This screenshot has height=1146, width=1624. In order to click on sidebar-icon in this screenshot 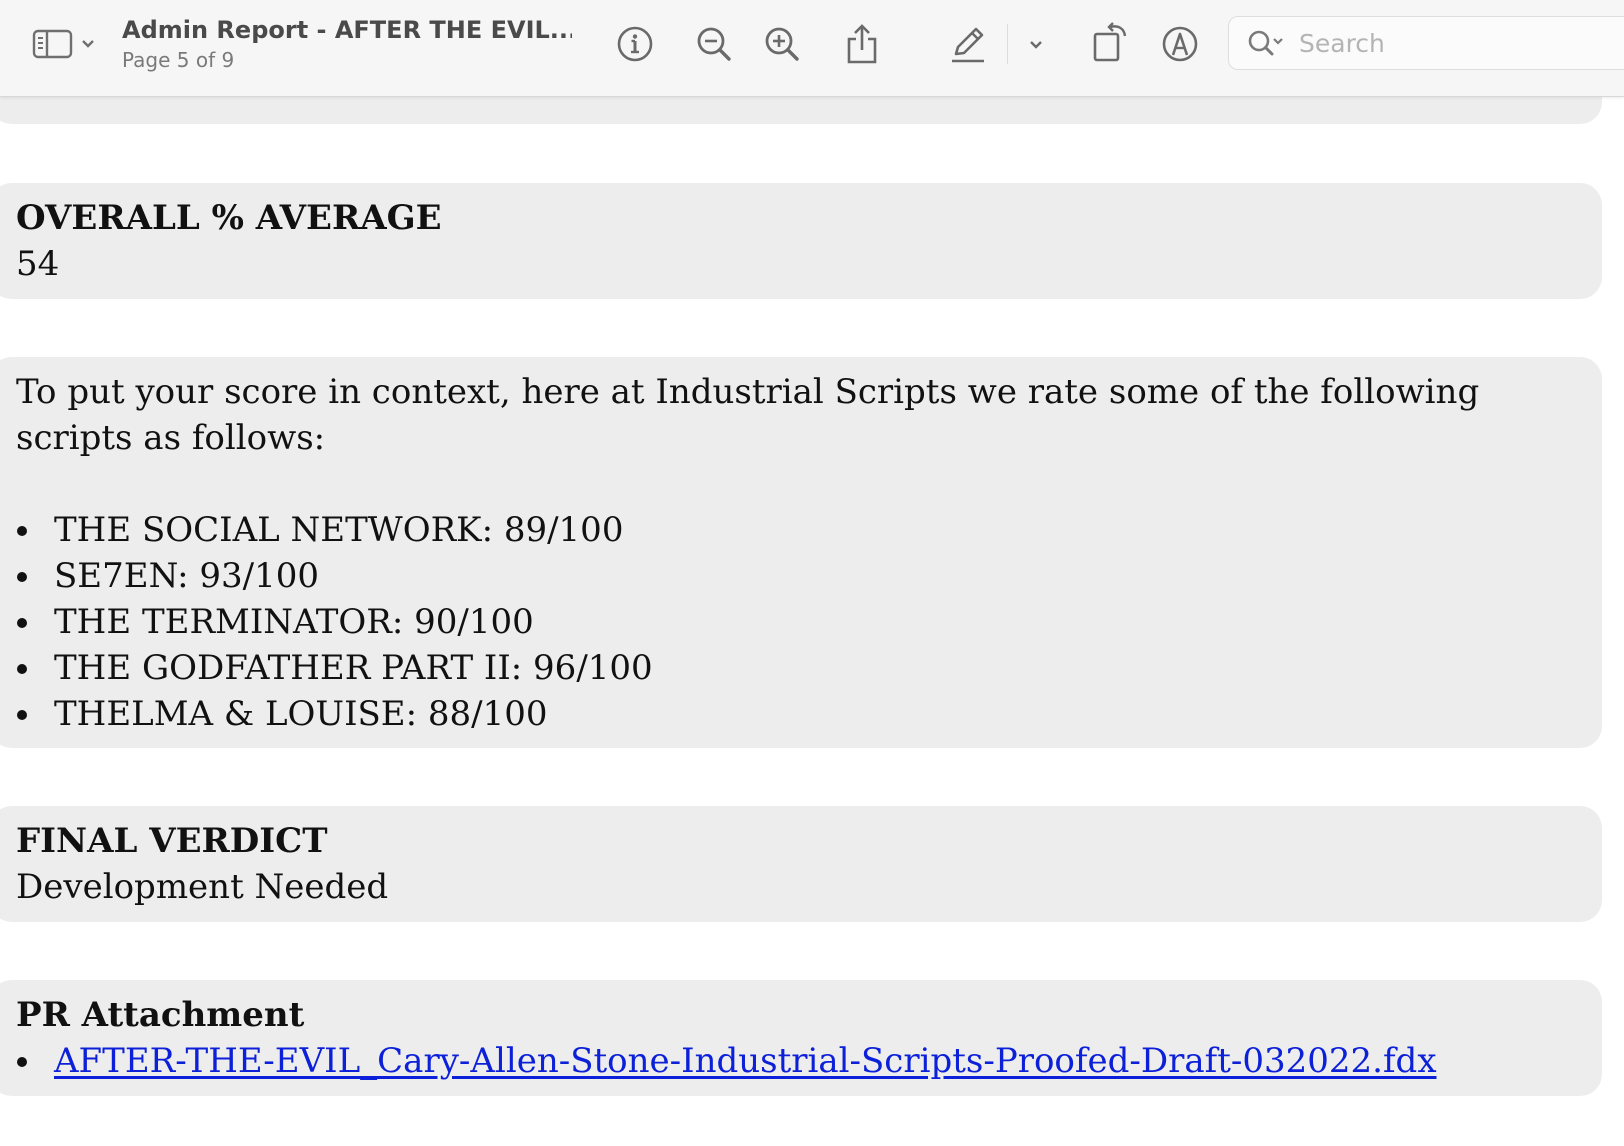, I will do `click(53, 44)`.